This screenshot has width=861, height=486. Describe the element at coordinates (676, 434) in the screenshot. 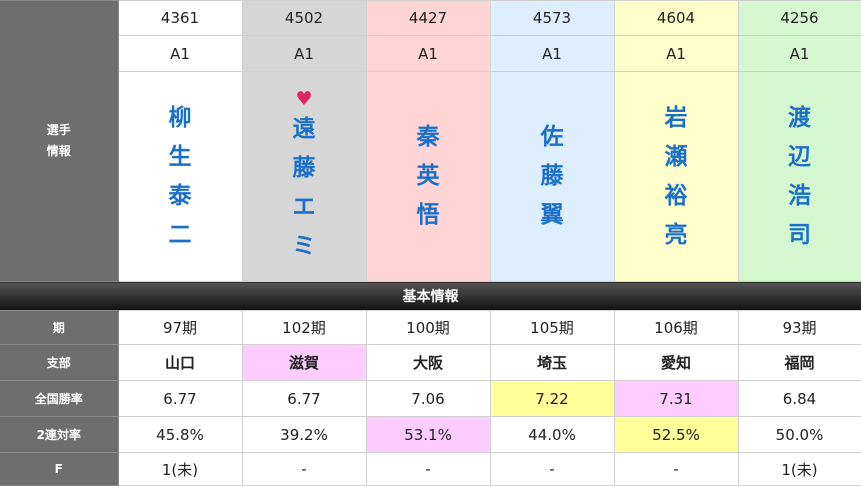

I see `racer-quinella-rate: 52.5%` at that location.